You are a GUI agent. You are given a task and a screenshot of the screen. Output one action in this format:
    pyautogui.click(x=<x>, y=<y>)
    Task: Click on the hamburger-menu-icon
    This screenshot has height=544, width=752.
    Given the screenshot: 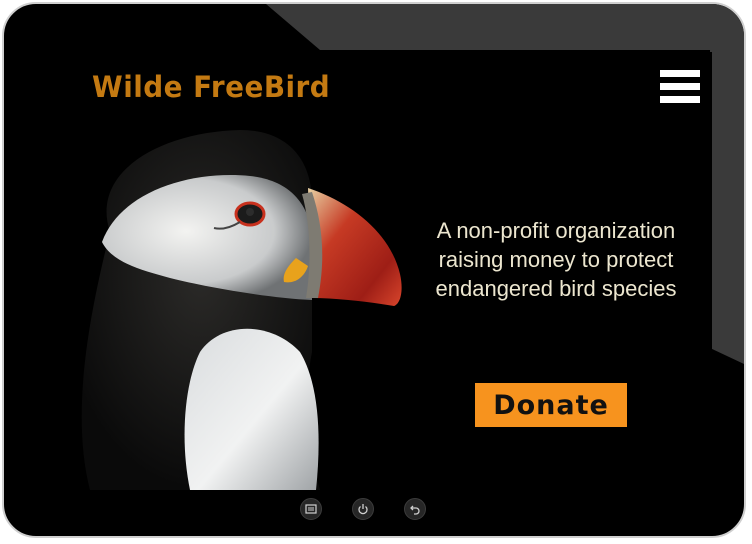 What is the action you would take?
    pyautogui.click(x=680, y=88)
    